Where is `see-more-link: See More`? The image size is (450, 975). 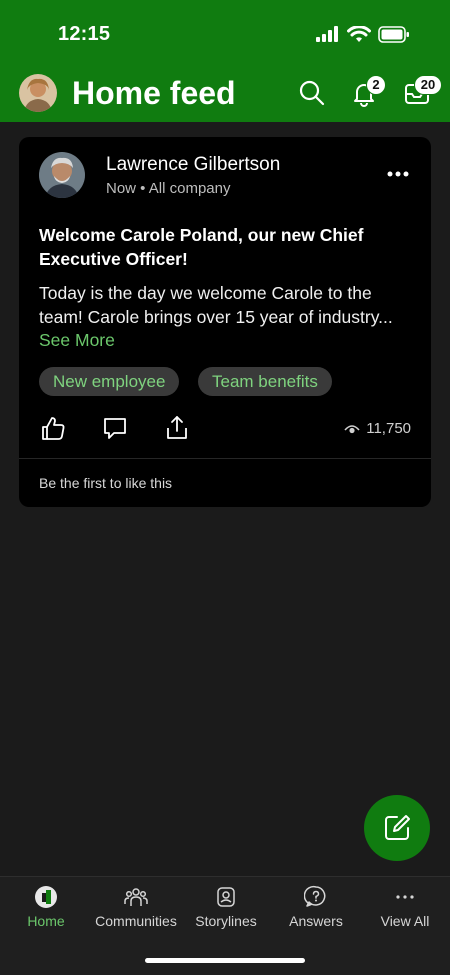
see-more-link: See More is located at coordinates (77, 340).